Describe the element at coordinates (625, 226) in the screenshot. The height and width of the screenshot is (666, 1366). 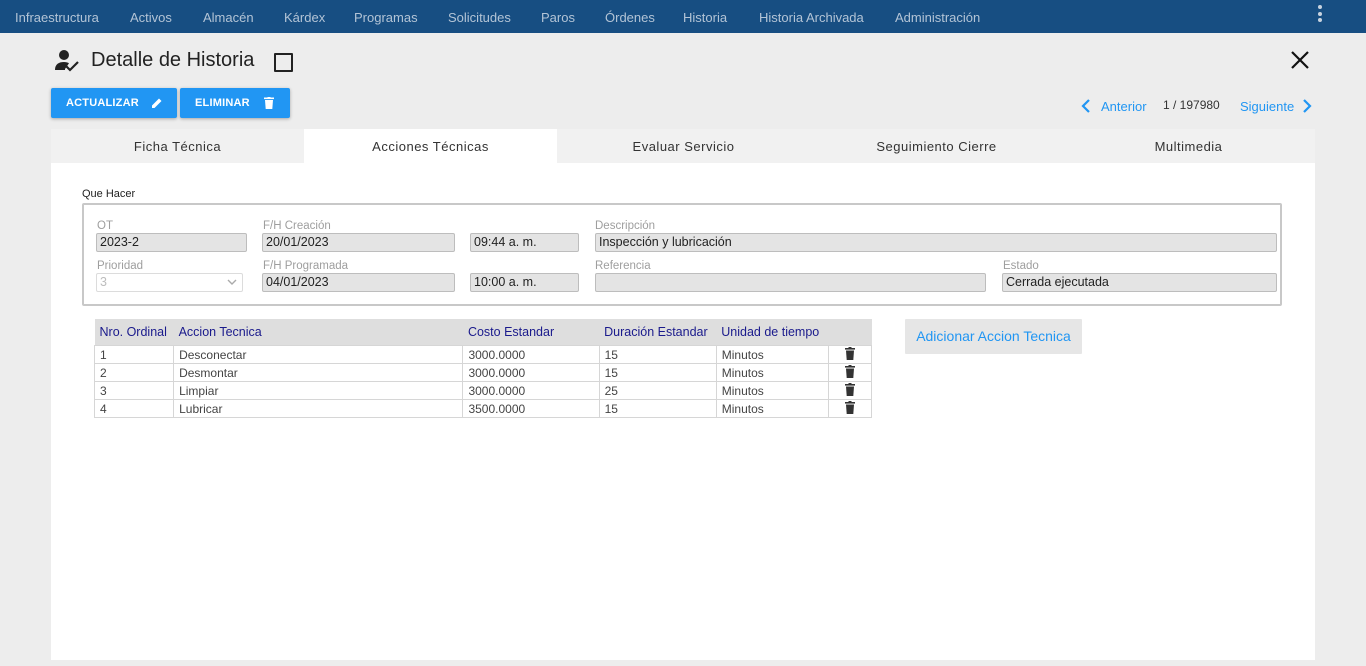
I see `descripcion-label: Descripción` at that location.